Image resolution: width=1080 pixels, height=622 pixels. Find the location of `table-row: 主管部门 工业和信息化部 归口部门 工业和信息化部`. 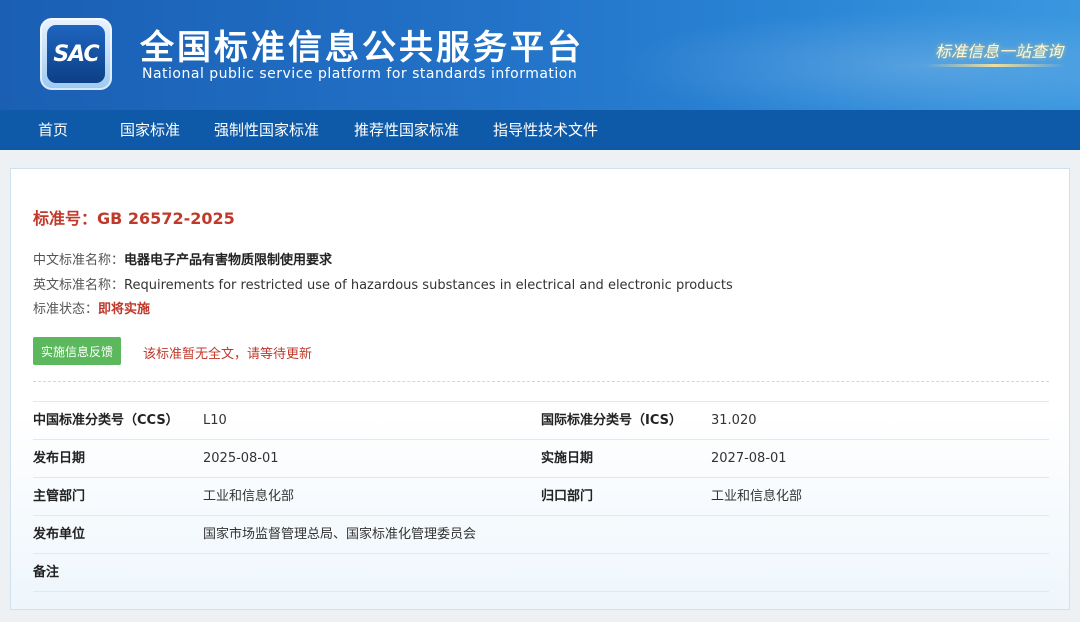

table-row: 主管部门 工业和信息化部 归口部门 工业和信息化部 is located at coordinates (541, 496).